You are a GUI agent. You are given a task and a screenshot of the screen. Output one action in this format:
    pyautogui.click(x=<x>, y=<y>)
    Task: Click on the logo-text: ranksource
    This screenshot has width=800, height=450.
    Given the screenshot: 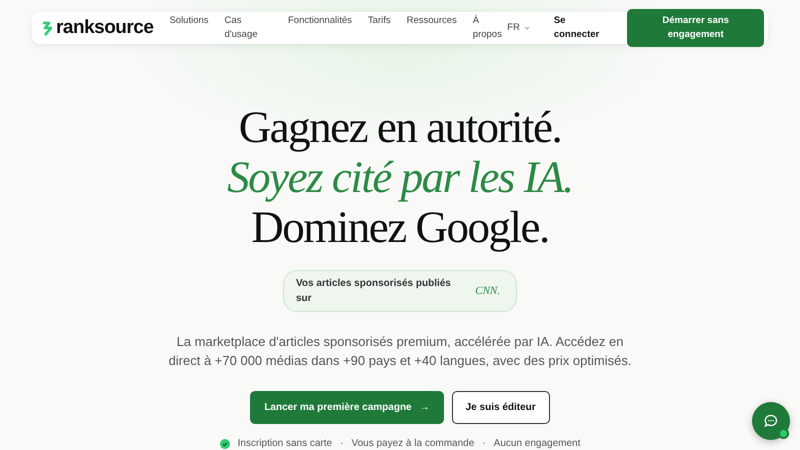 What is the action you would take?
    pyautogui.click(x=105, y=28)
    